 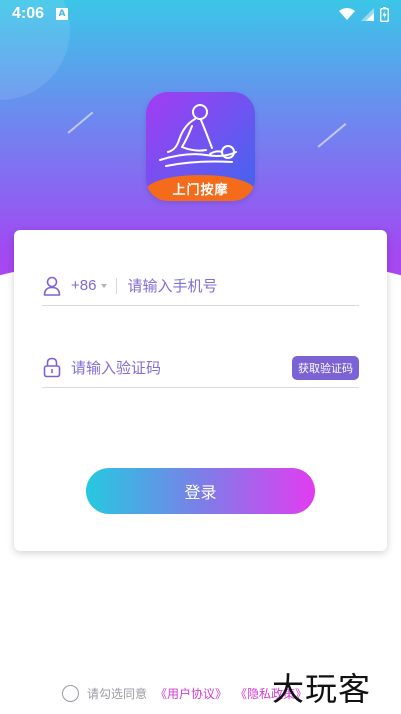 I want to click on country-code: +86, so click(x=83, y=285).